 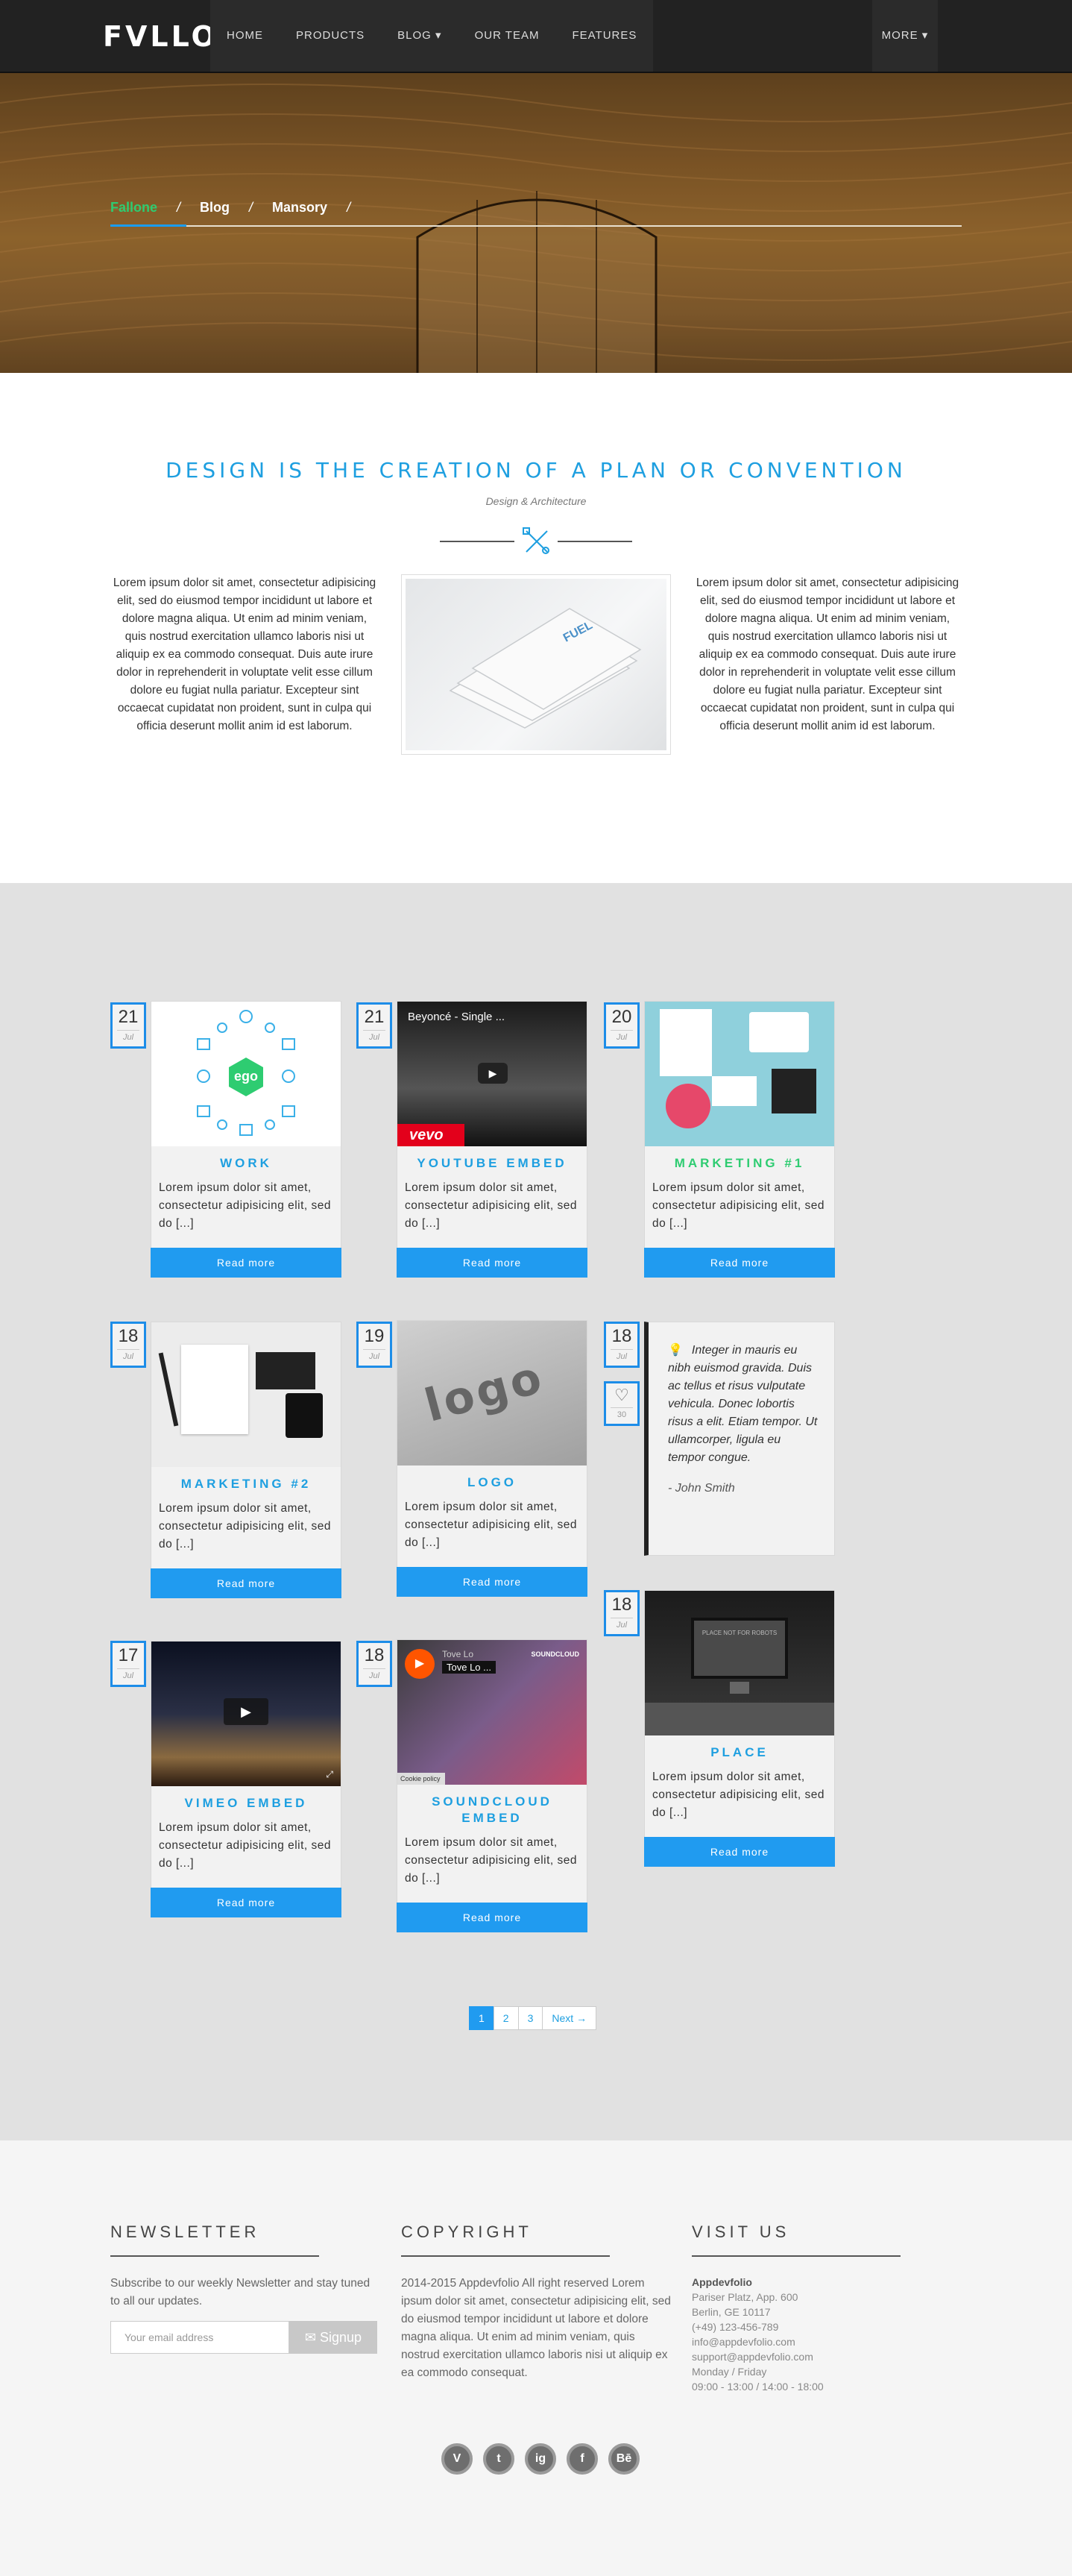 I want to click on title-divider, so click(x=536, y=542).